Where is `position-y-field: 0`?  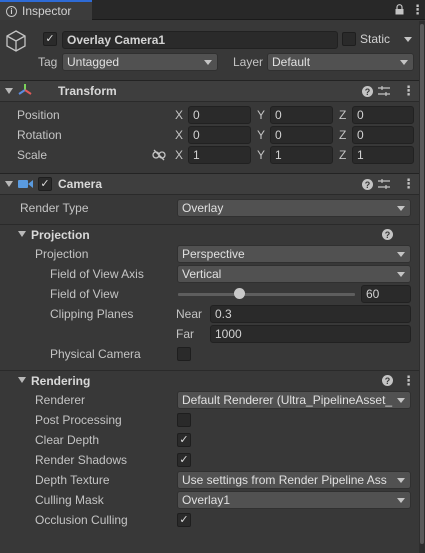
position-y-field: 0 is located at coordinates (301, 115).